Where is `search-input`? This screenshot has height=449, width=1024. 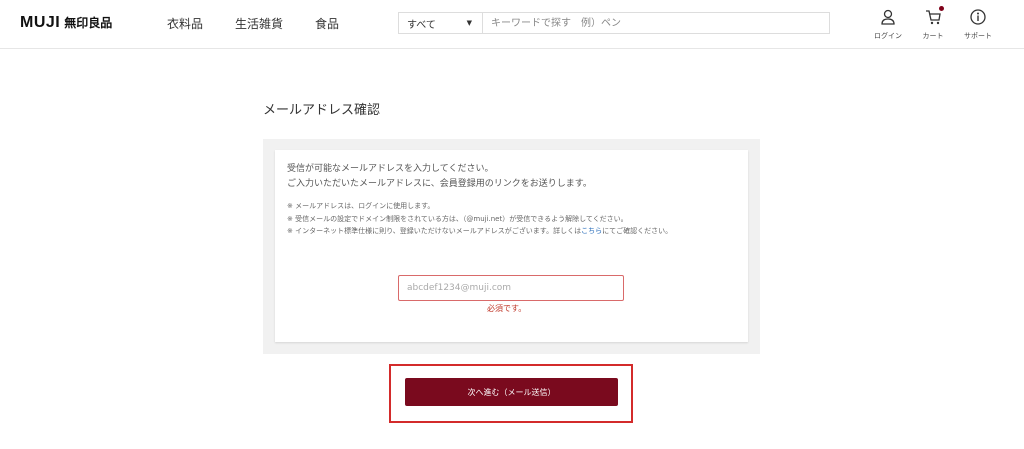 search-input is located at coordinates (656, 23).